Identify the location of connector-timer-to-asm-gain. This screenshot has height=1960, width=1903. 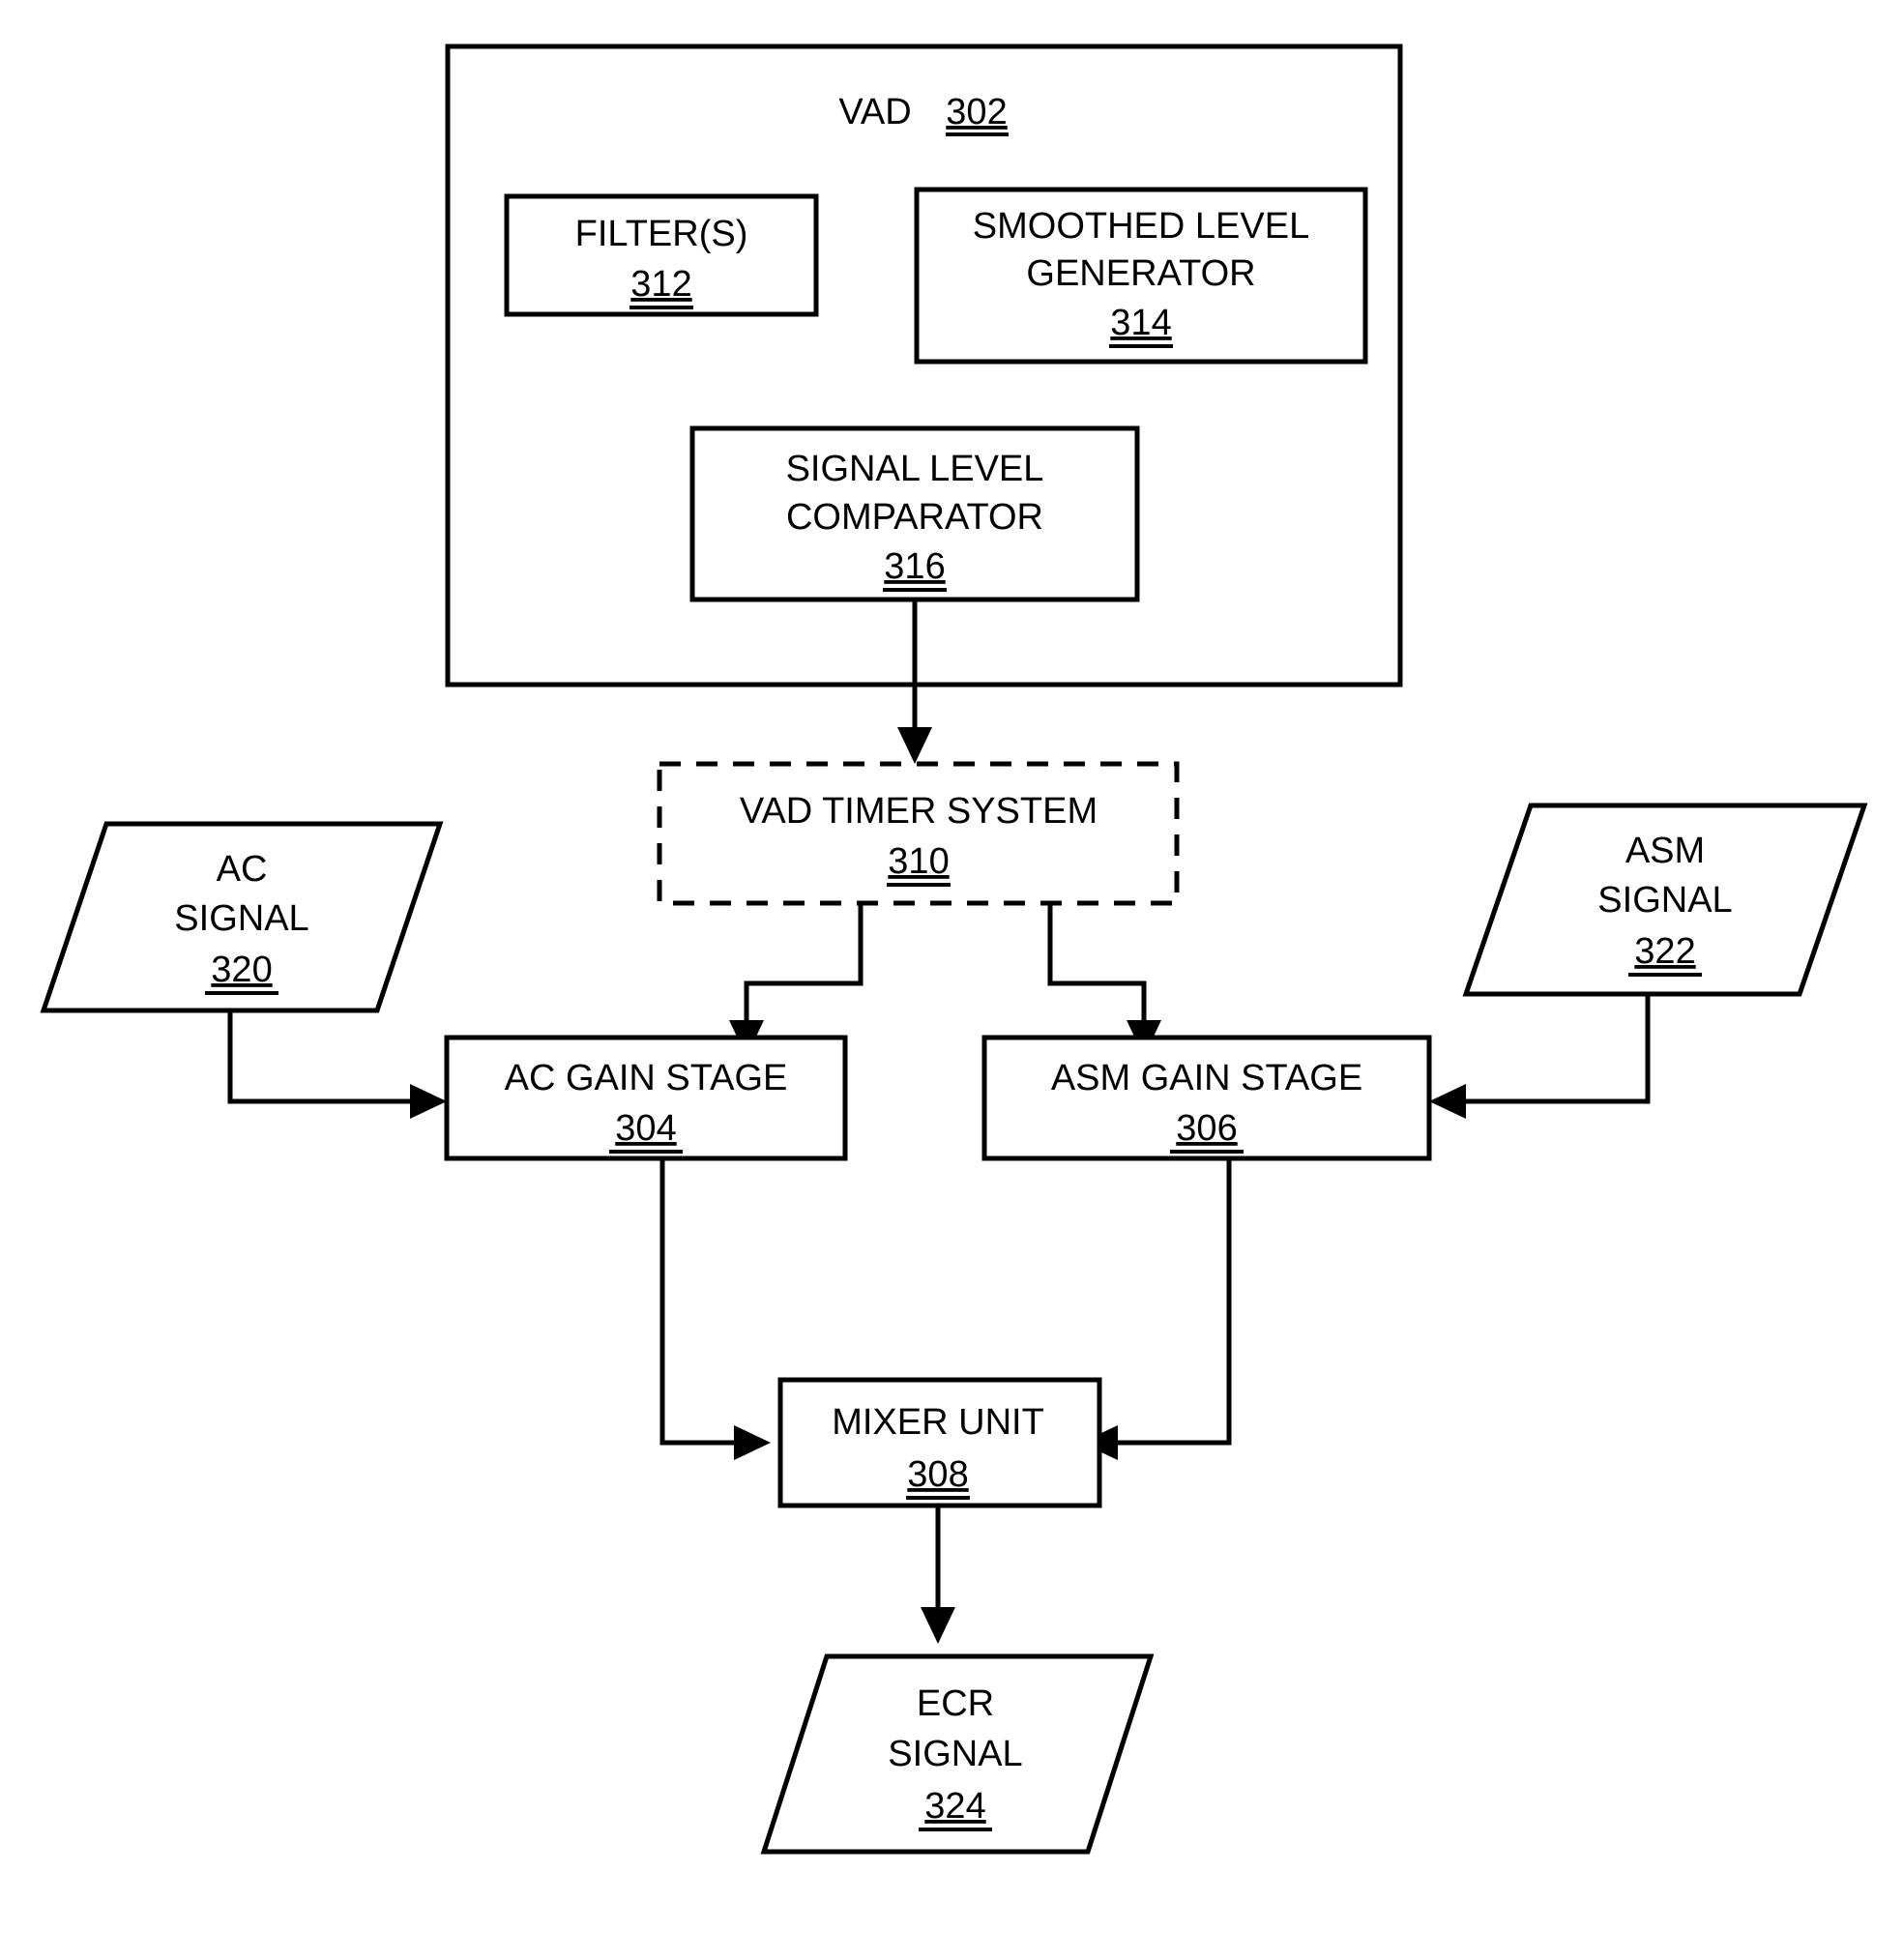
(1097, 971).